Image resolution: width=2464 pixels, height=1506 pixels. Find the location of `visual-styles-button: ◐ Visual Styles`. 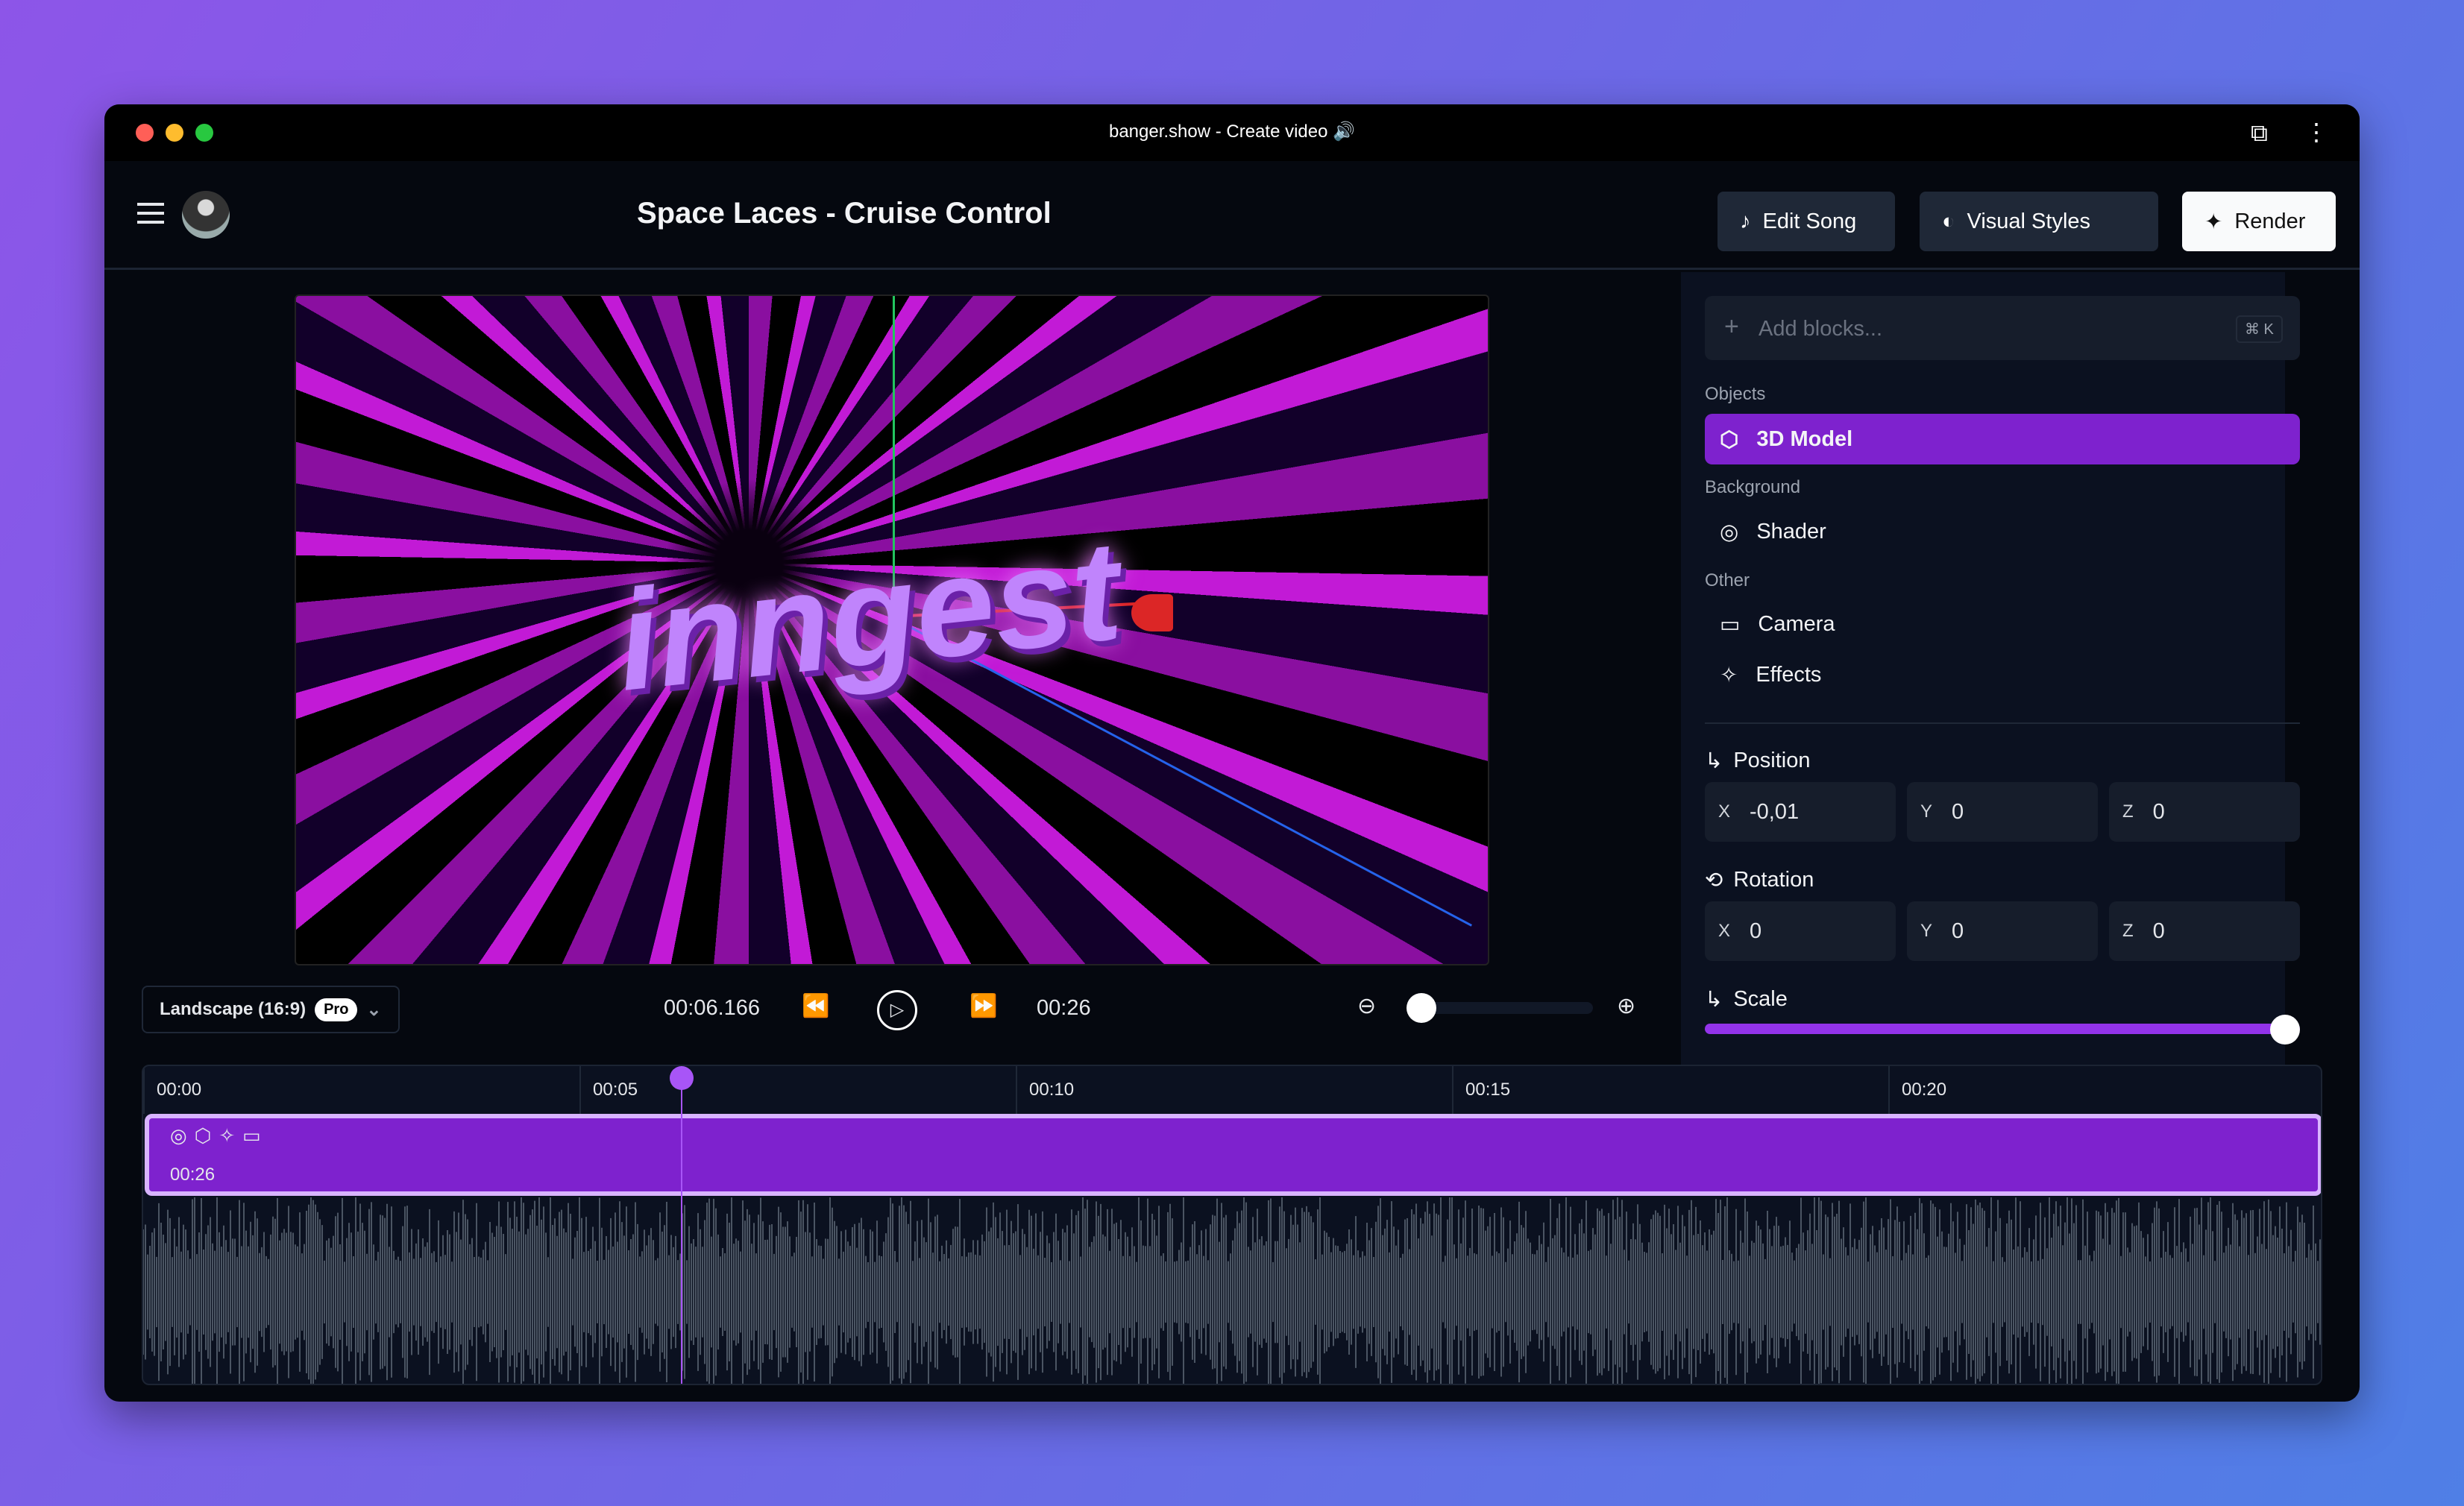

visual-styles-button: ◐ Visual Styles is located at coordinates (2039, 221).